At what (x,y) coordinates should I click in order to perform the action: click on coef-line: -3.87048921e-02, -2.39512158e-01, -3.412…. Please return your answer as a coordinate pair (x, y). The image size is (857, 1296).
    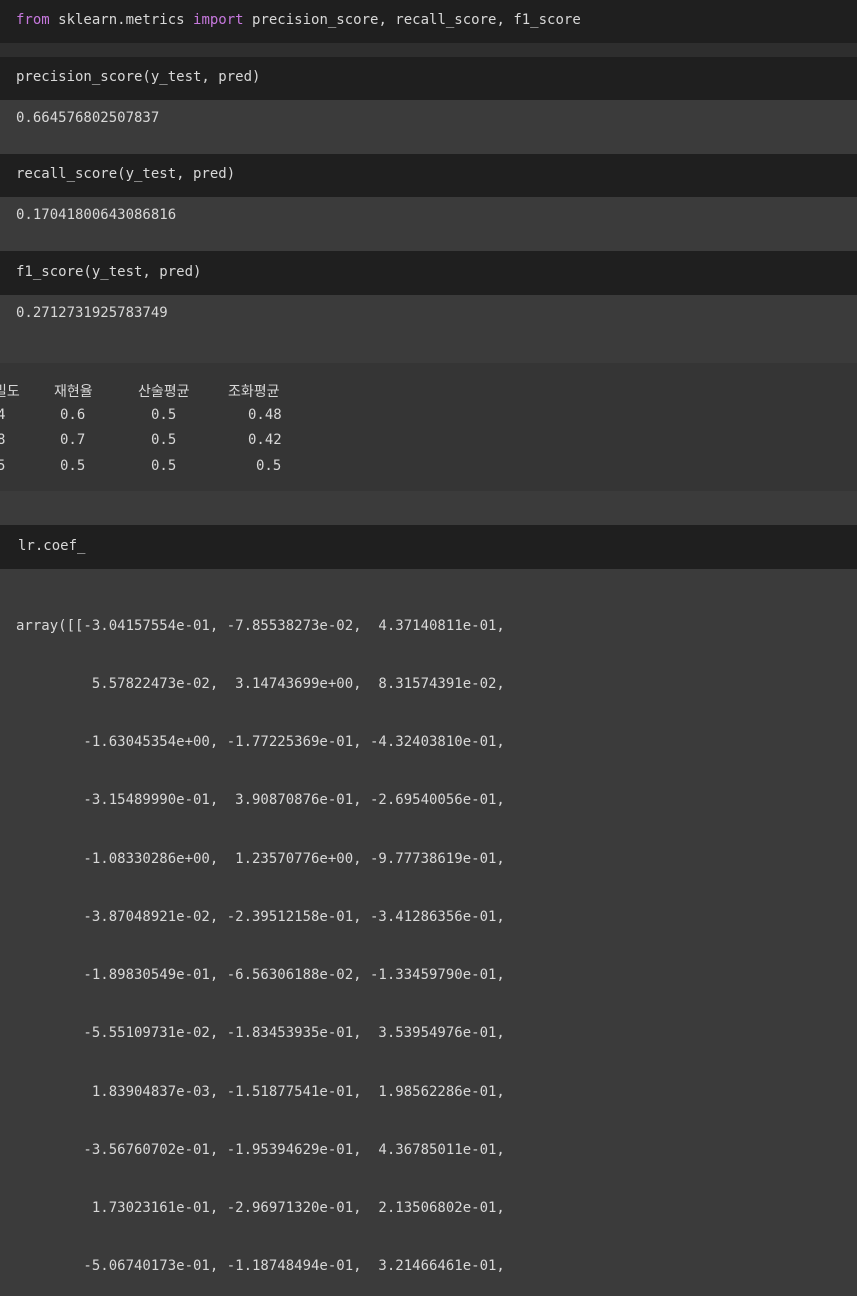
    Looking at the image, I should click on (260, 916).